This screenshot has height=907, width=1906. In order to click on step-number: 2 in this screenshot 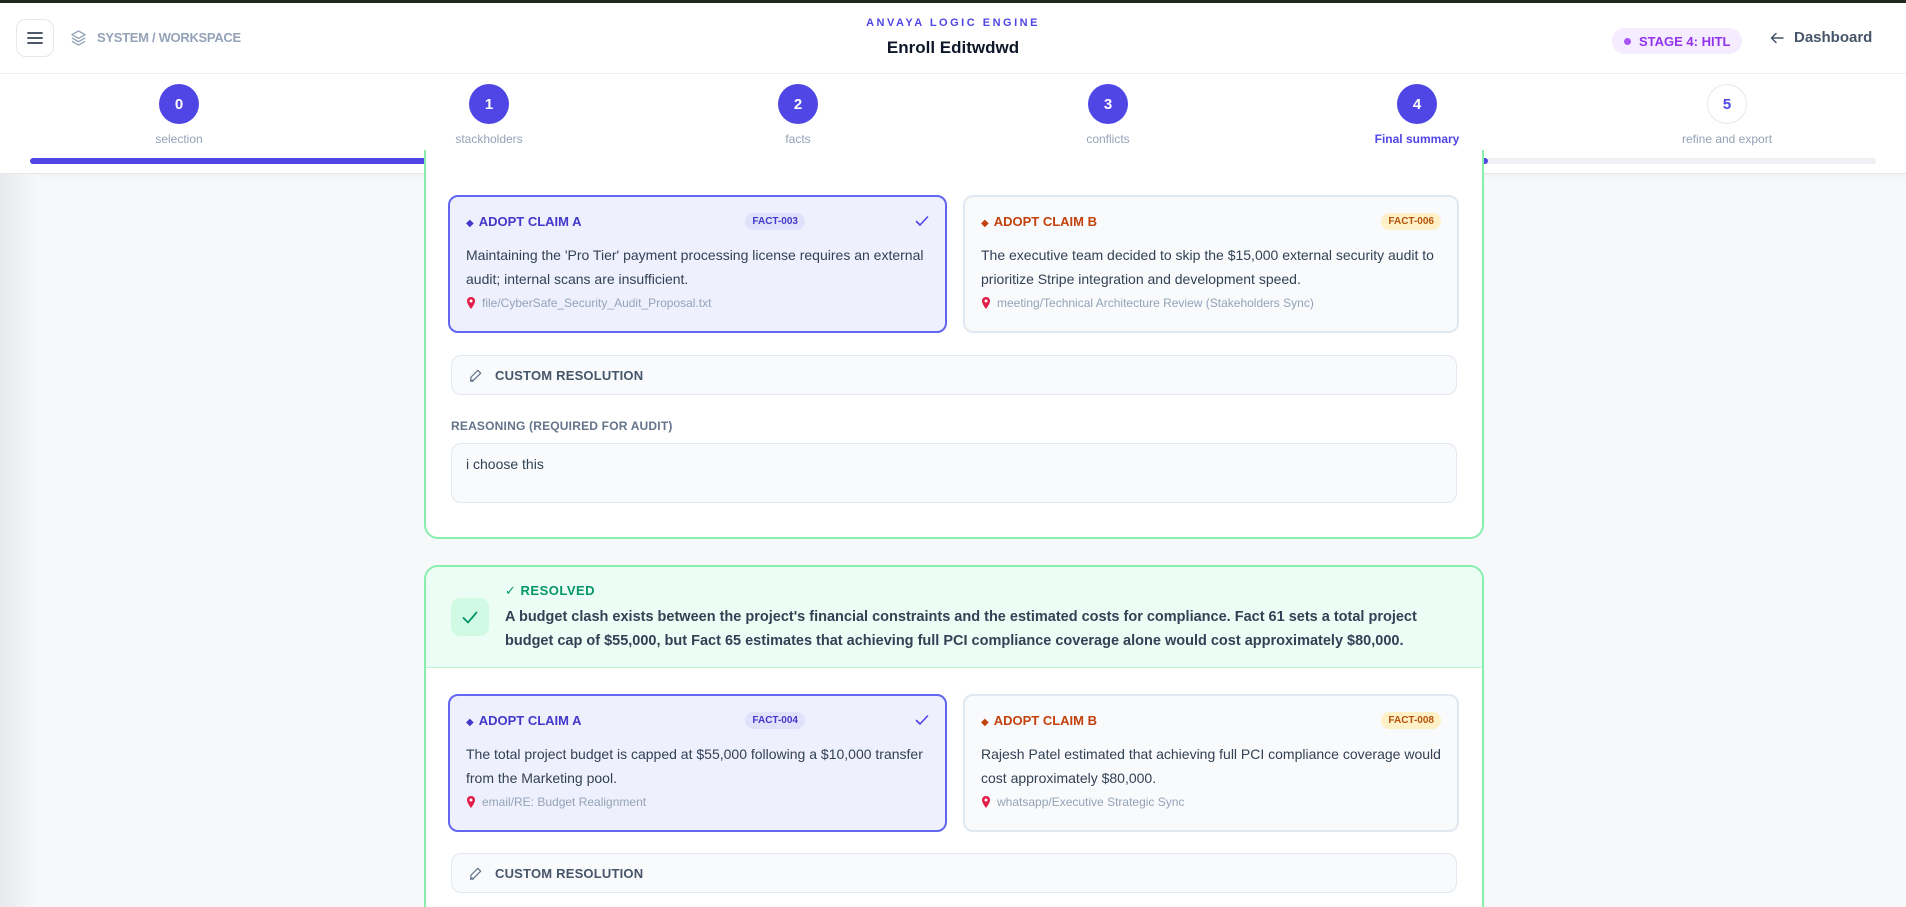, I will do `click(798, 104)`.